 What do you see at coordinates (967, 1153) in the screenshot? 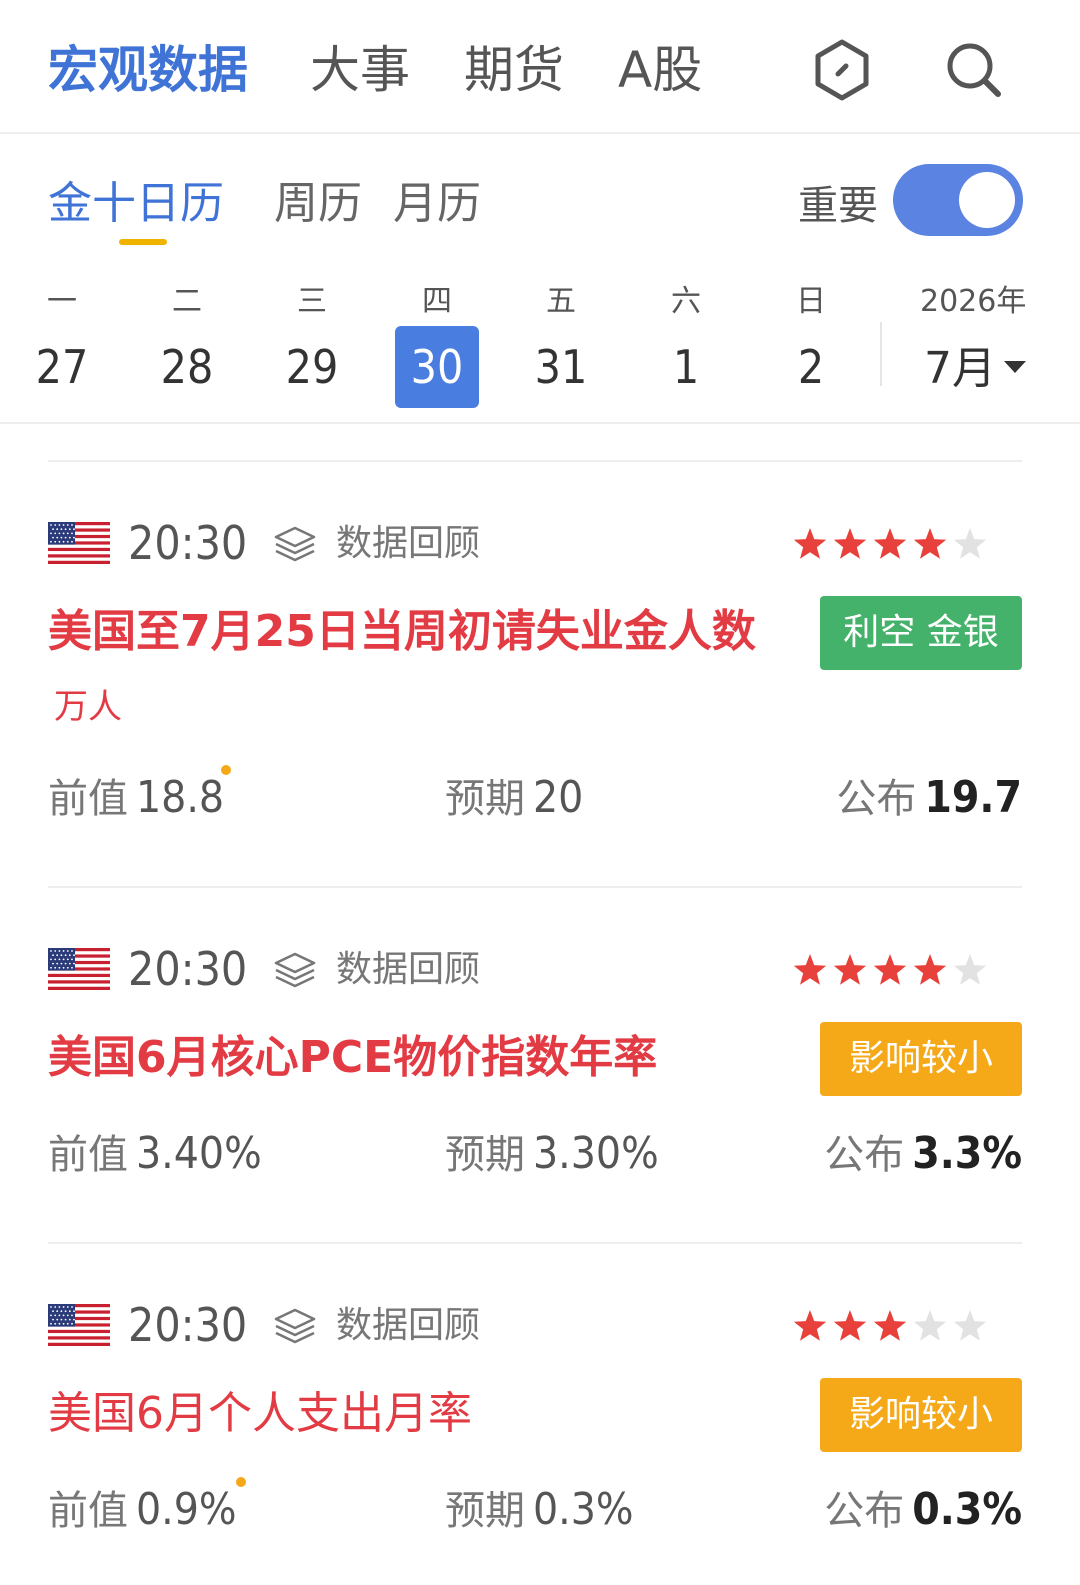
I see `published-number: 3.3%` at bounding box center [967, 1153].